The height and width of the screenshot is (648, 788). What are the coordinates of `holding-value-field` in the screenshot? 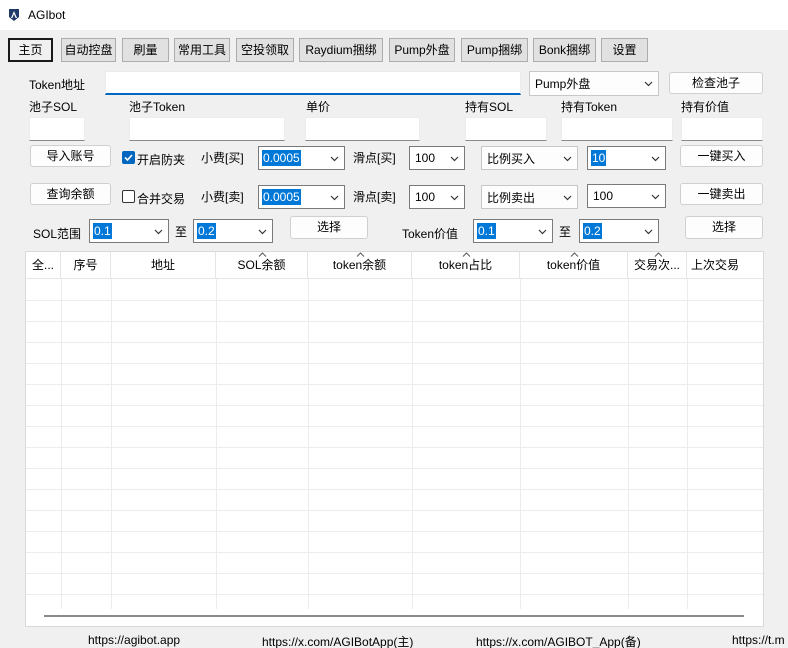 It's located at (722, 129).